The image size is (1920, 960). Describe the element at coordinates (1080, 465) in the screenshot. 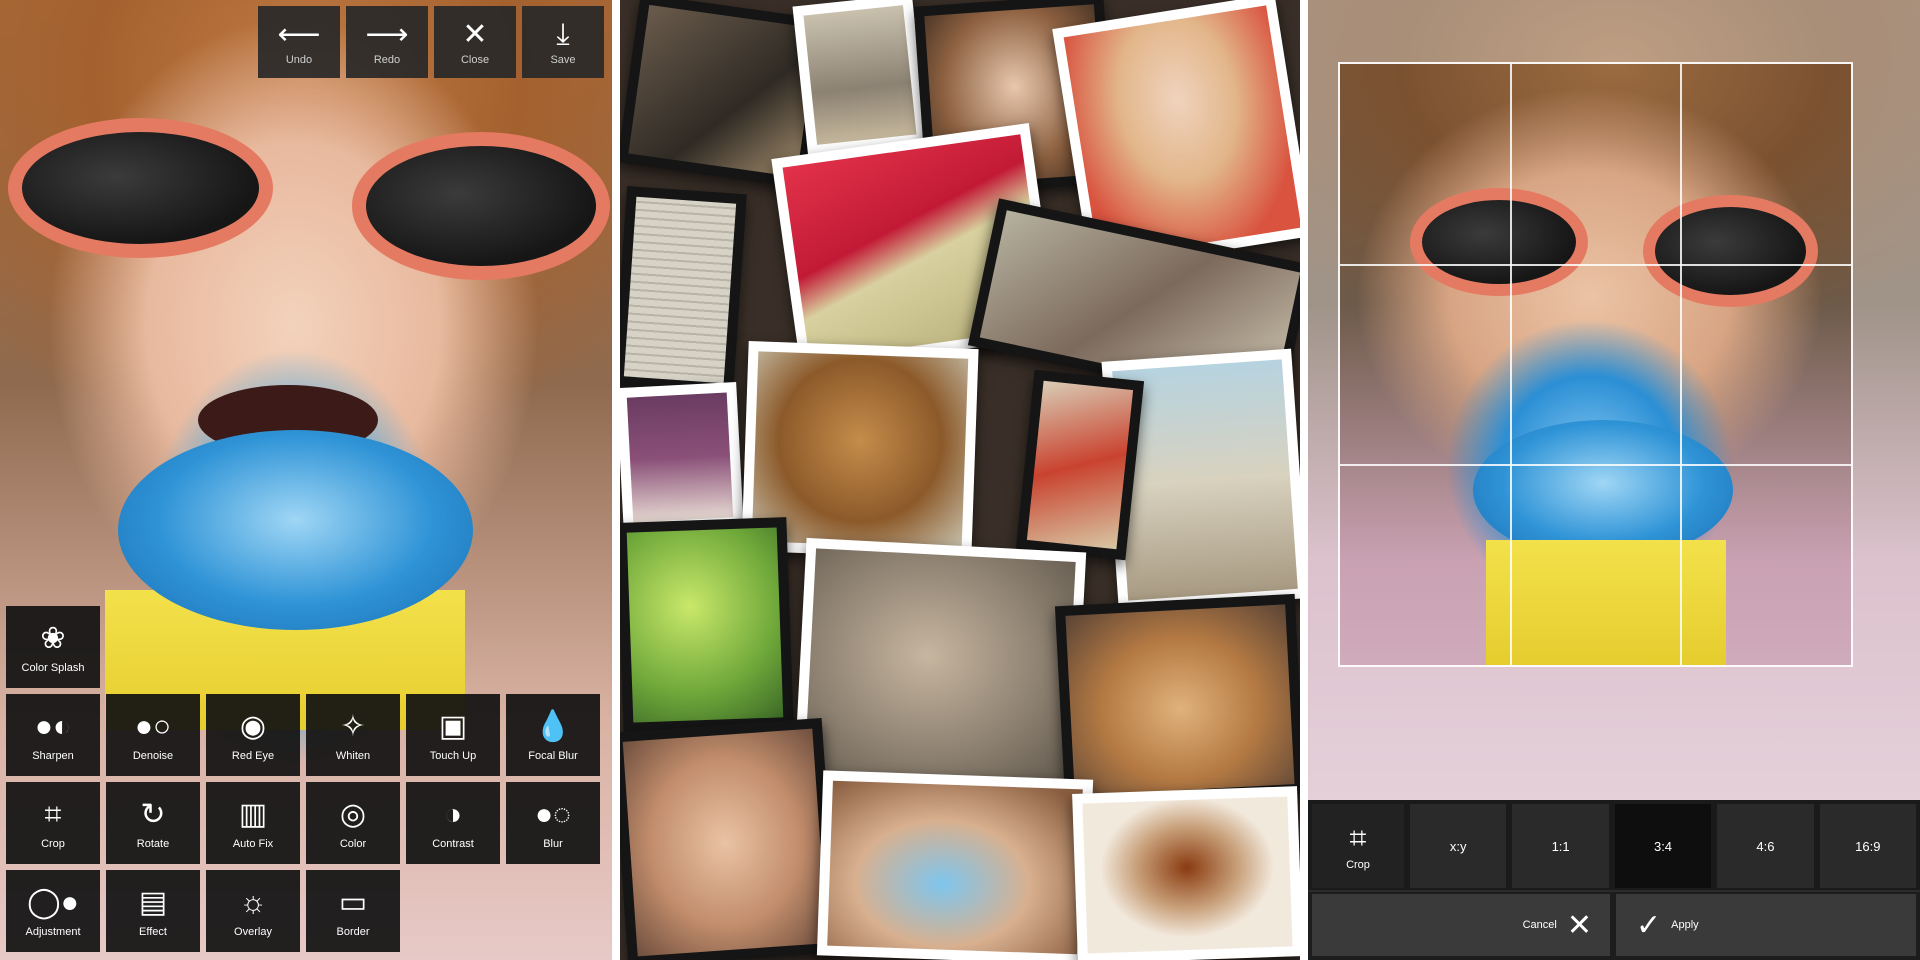

I see `collage-photo-red-sculpture` at that location.